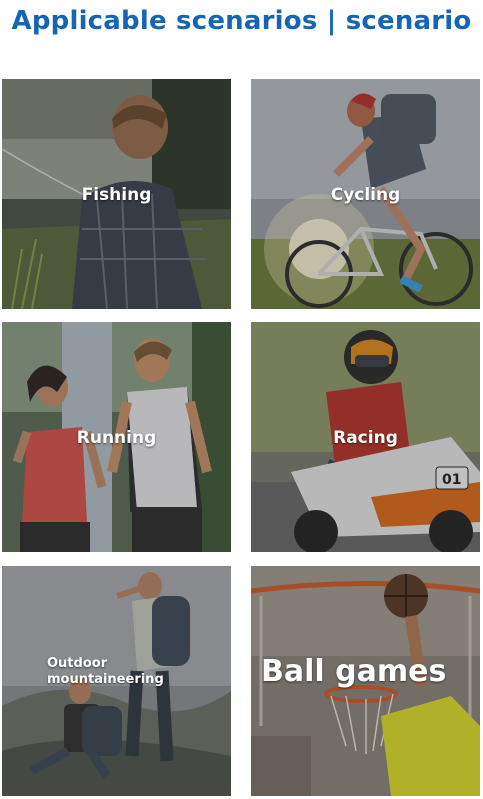 The image size is (483, 799). I want to click on scenario-tile-racing: 01 Racing, so click(365, 437).